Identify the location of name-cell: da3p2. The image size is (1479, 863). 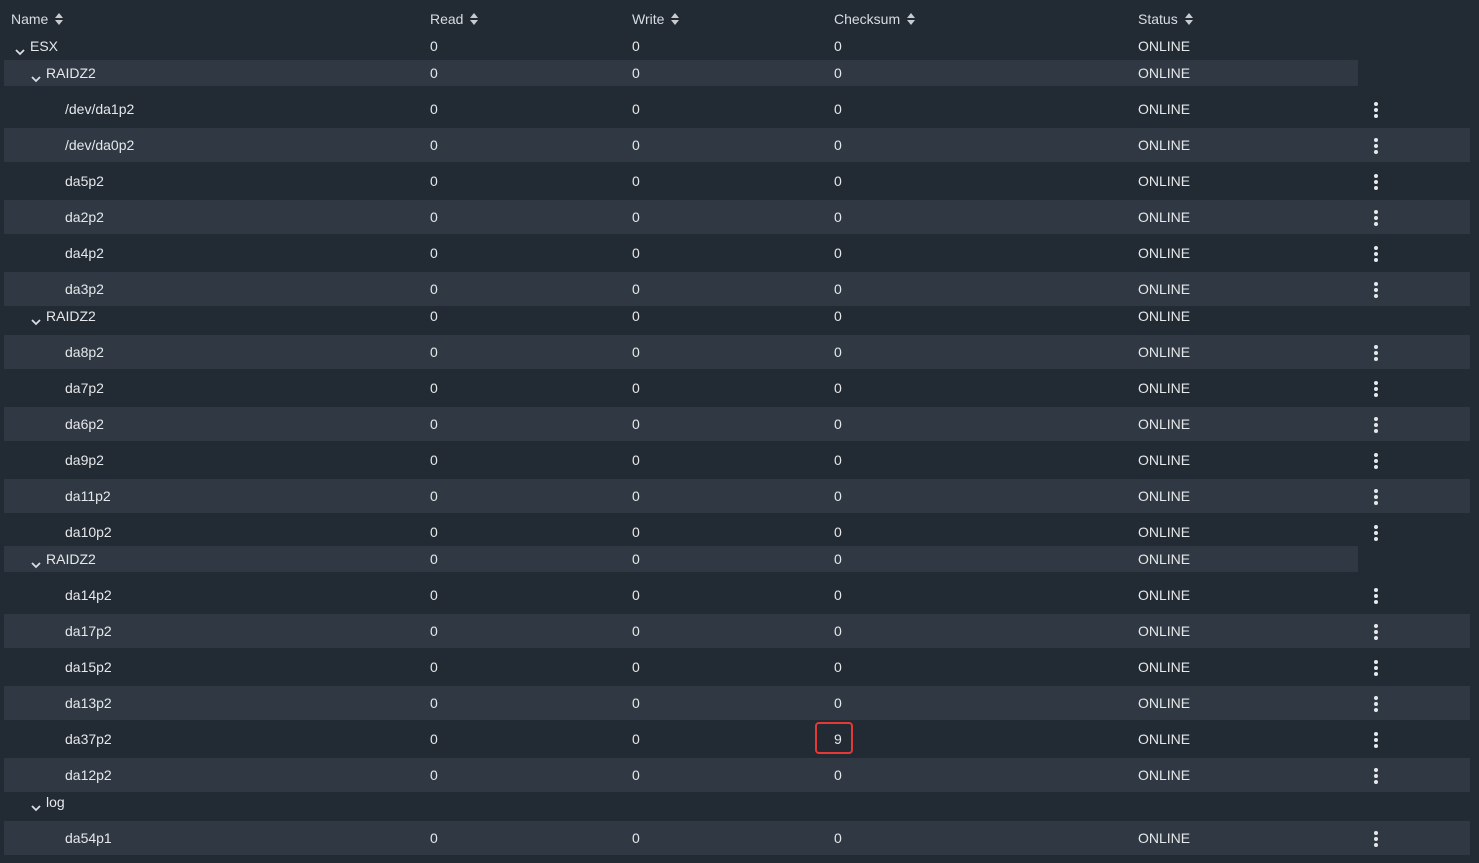
(54, 289).